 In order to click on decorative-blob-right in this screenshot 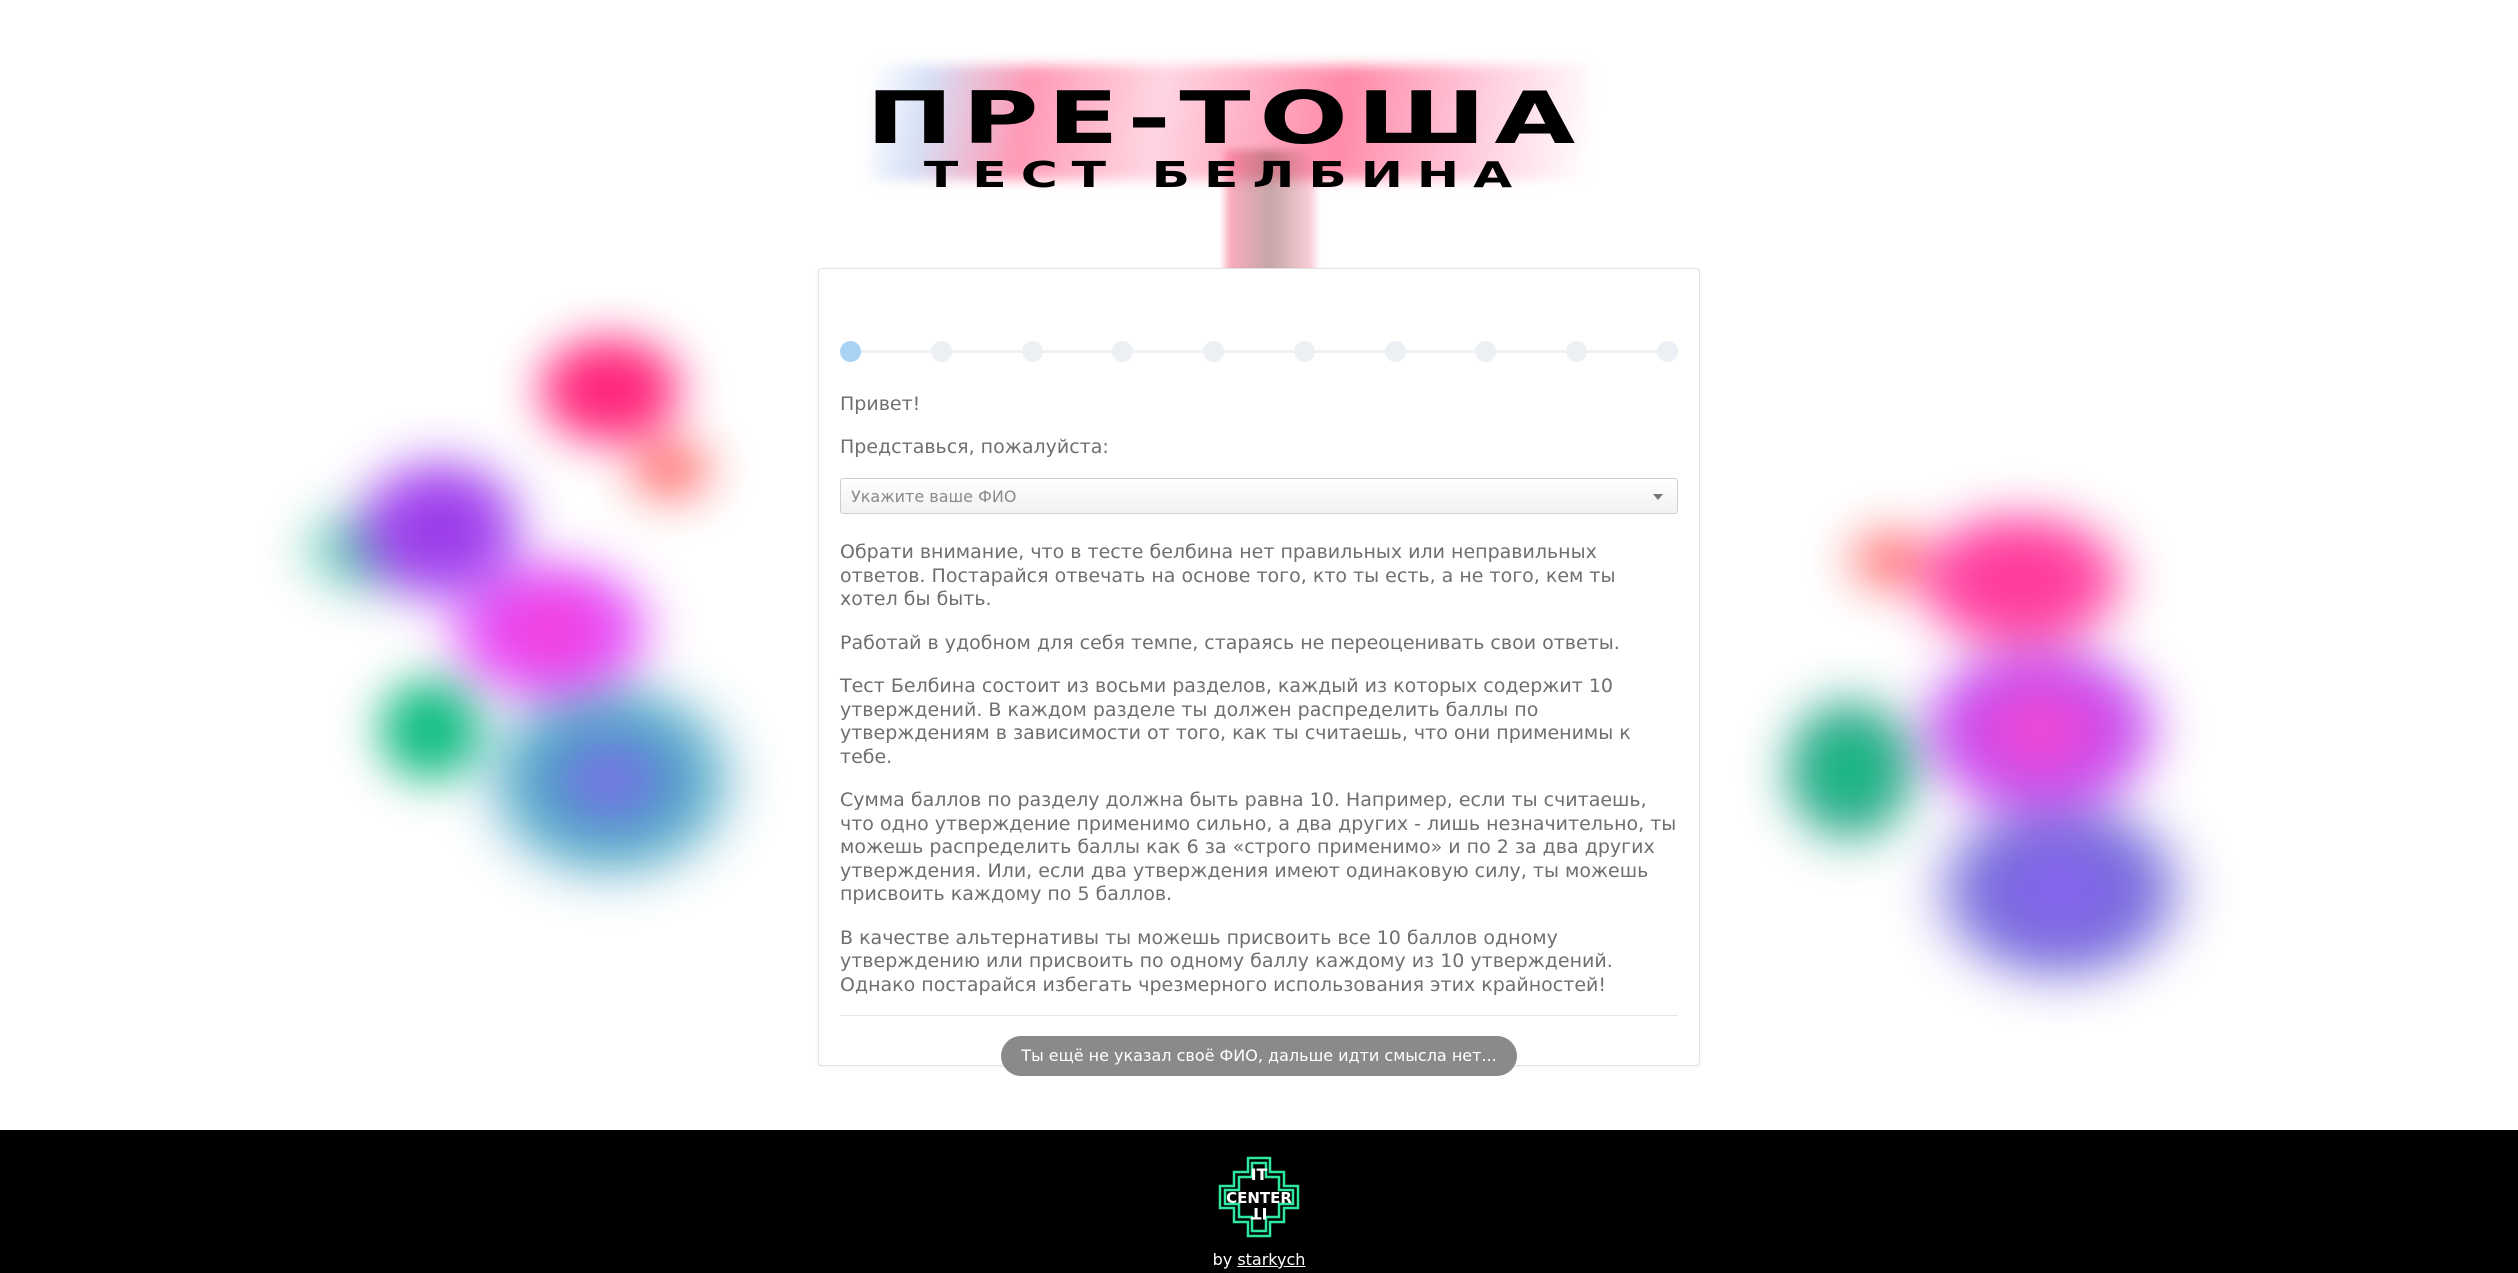, I will do `click(2000, 760)`.